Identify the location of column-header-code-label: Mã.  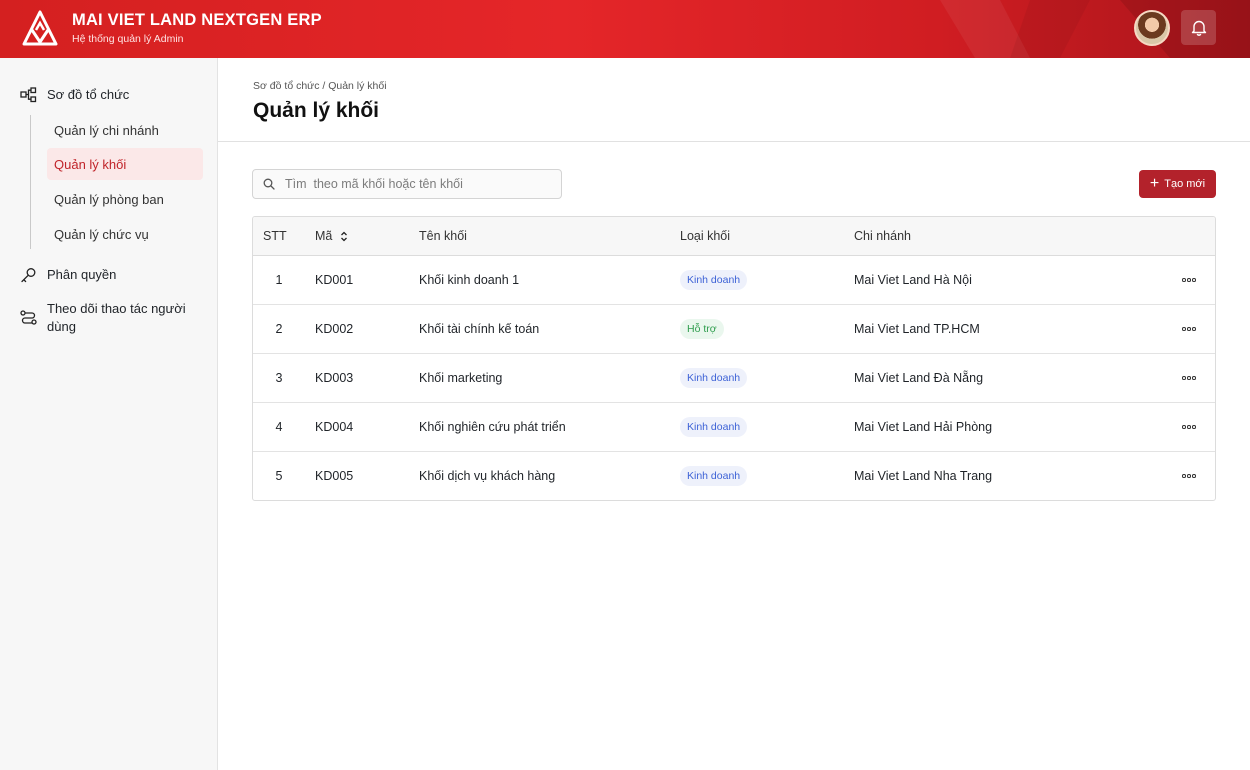
(324, 236).